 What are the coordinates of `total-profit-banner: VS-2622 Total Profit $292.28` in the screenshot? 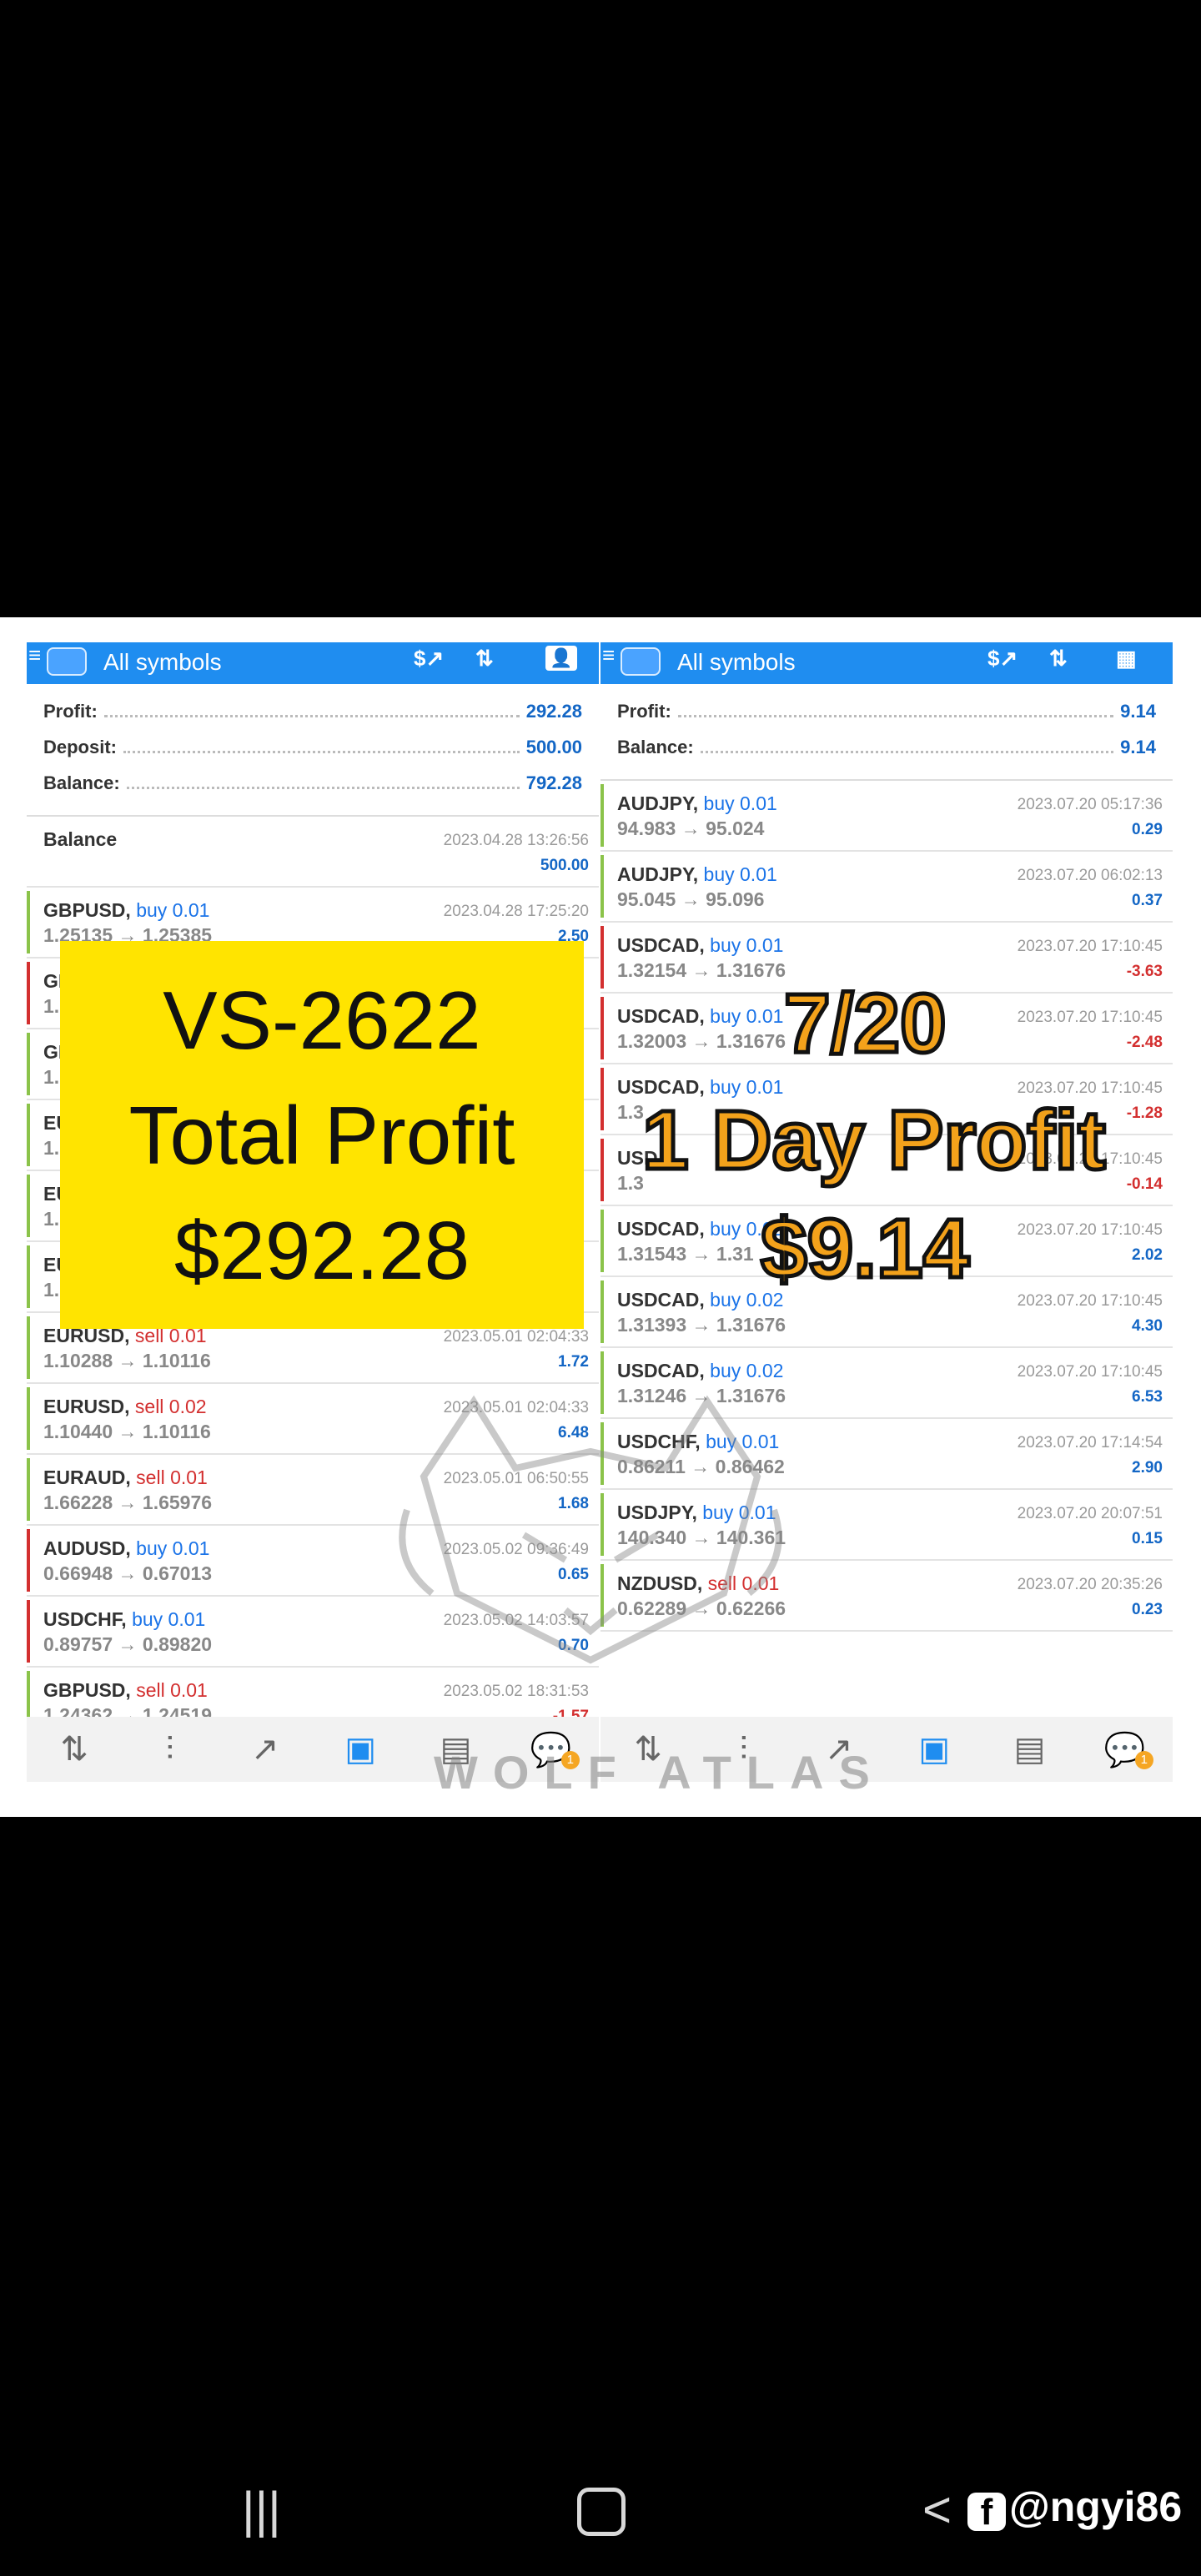 It's located at (322, 1135).